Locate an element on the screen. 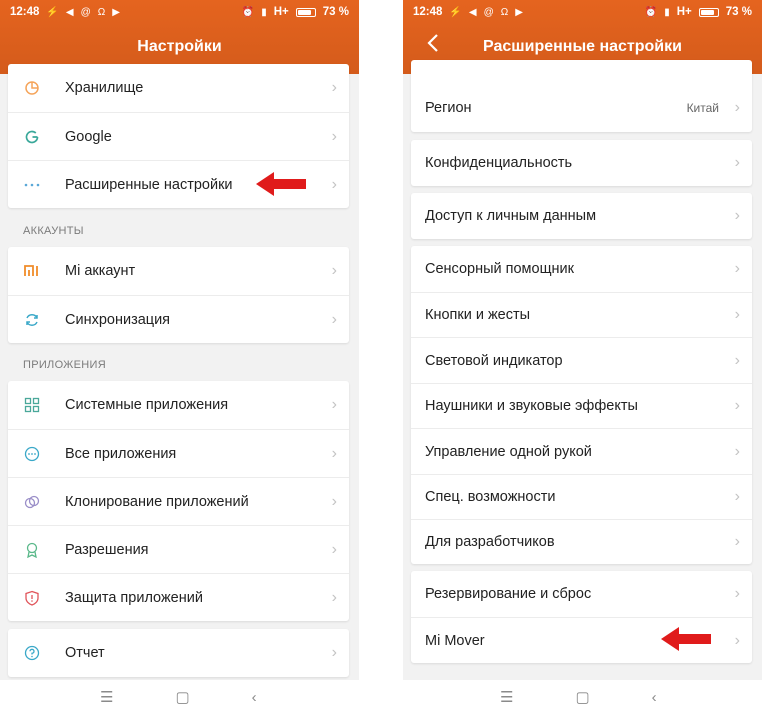 The height and width of the screenshot is (720, 767). list-item-label: Все приложения is located at coordinates (121, 453).